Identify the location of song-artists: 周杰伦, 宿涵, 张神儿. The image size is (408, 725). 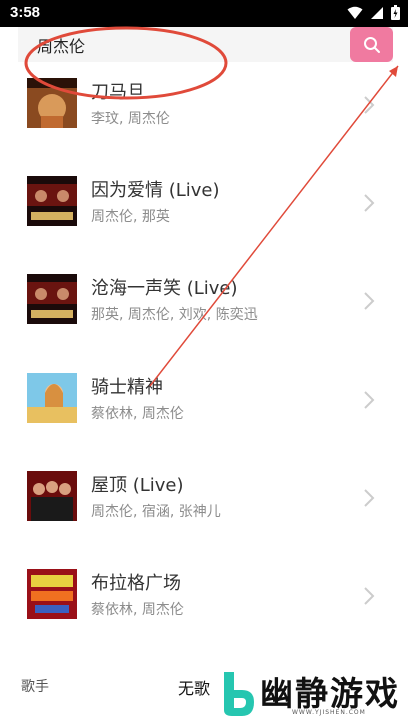
(156, 512).